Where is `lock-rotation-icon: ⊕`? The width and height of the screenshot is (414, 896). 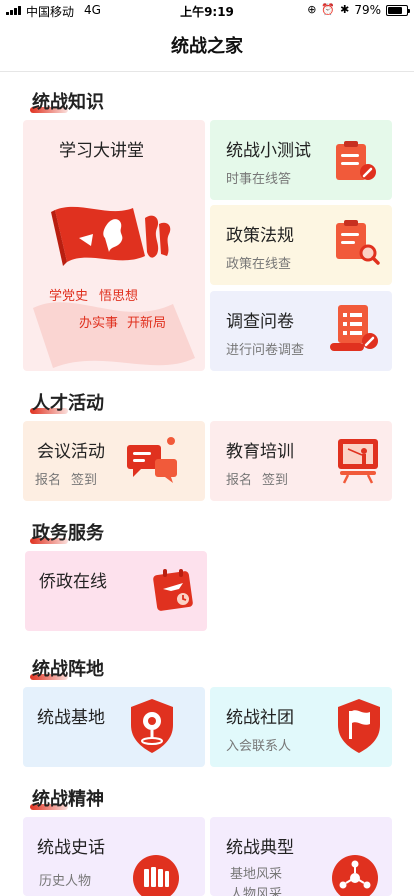 lock-rotation-icon: ⊕ is located at coordinates (312, 9).